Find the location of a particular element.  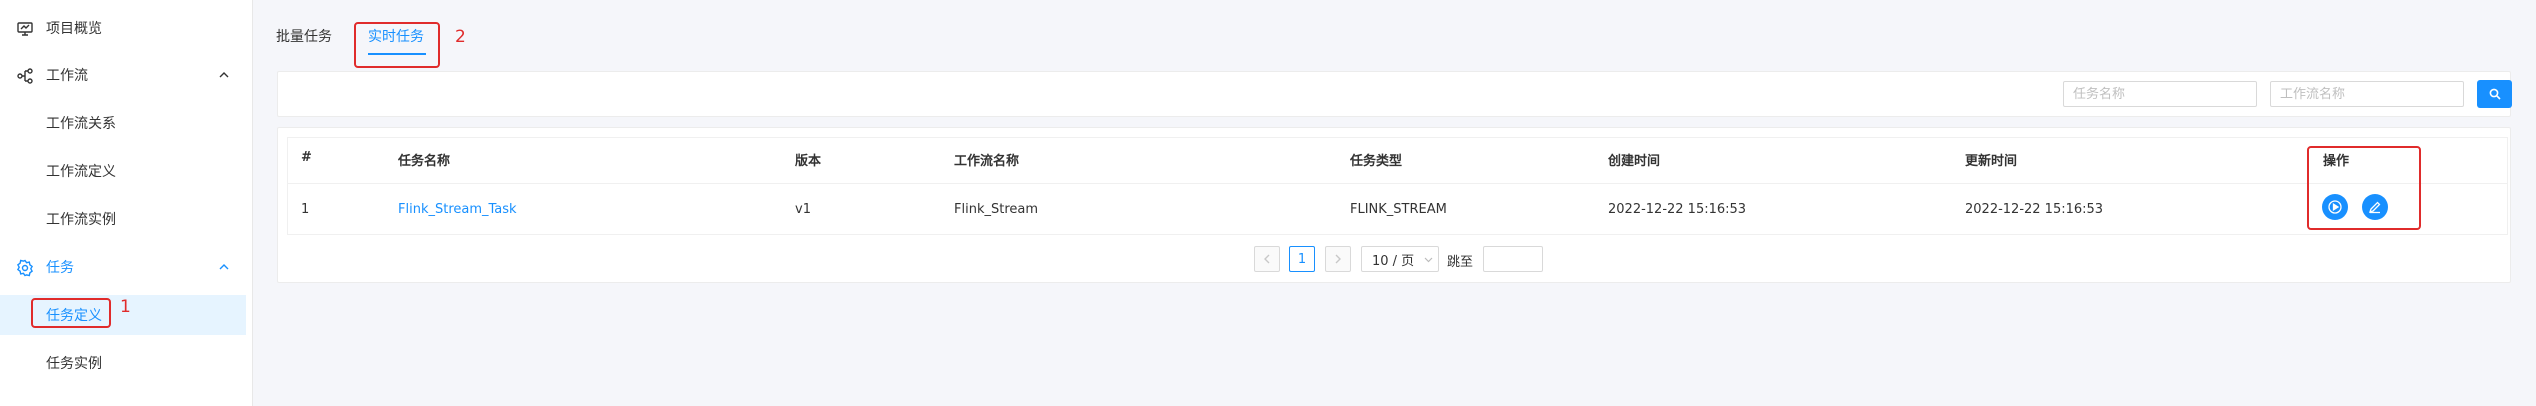

search-button is located at coordinates (2494, 94).